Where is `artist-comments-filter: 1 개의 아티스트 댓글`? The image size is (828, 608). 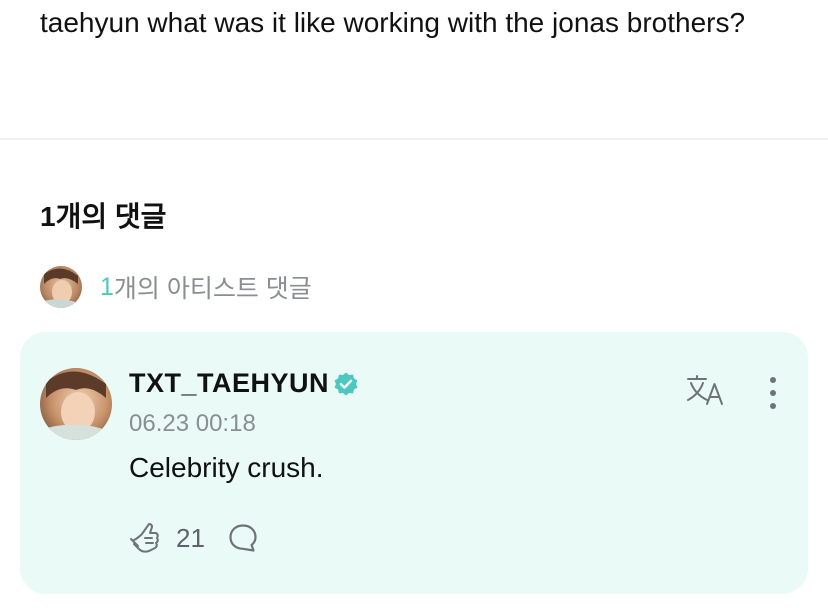
artist-comments-filter: 1 개의 아티스트 댓글 is located at coordinates (176, 287).